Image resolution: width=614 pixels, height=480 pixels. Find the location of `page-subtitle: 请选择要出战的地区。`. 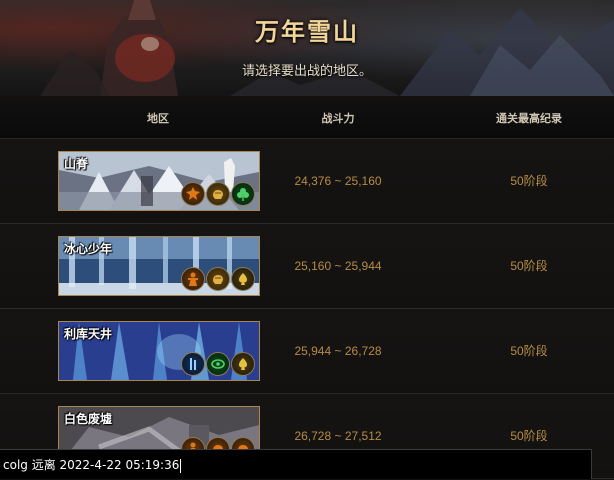

page-subtitle: 请选择要出战的地区。 is located at coordinates (306, 71).